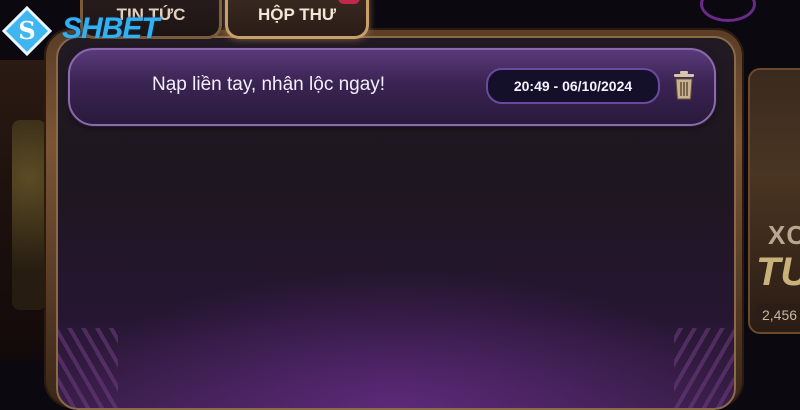 The height and width of the screenshot is (410, 800). What do you see at coordinates (704, 368) in the screenshot?
I see `corner-decoration-right` at bounding box center [704, 368].